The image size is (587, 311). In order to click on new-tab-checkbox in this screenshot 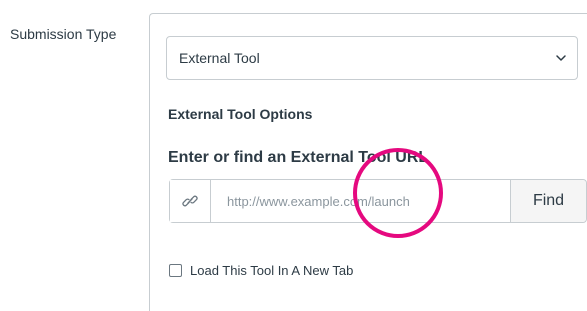, I will do `click(175, 270)`.